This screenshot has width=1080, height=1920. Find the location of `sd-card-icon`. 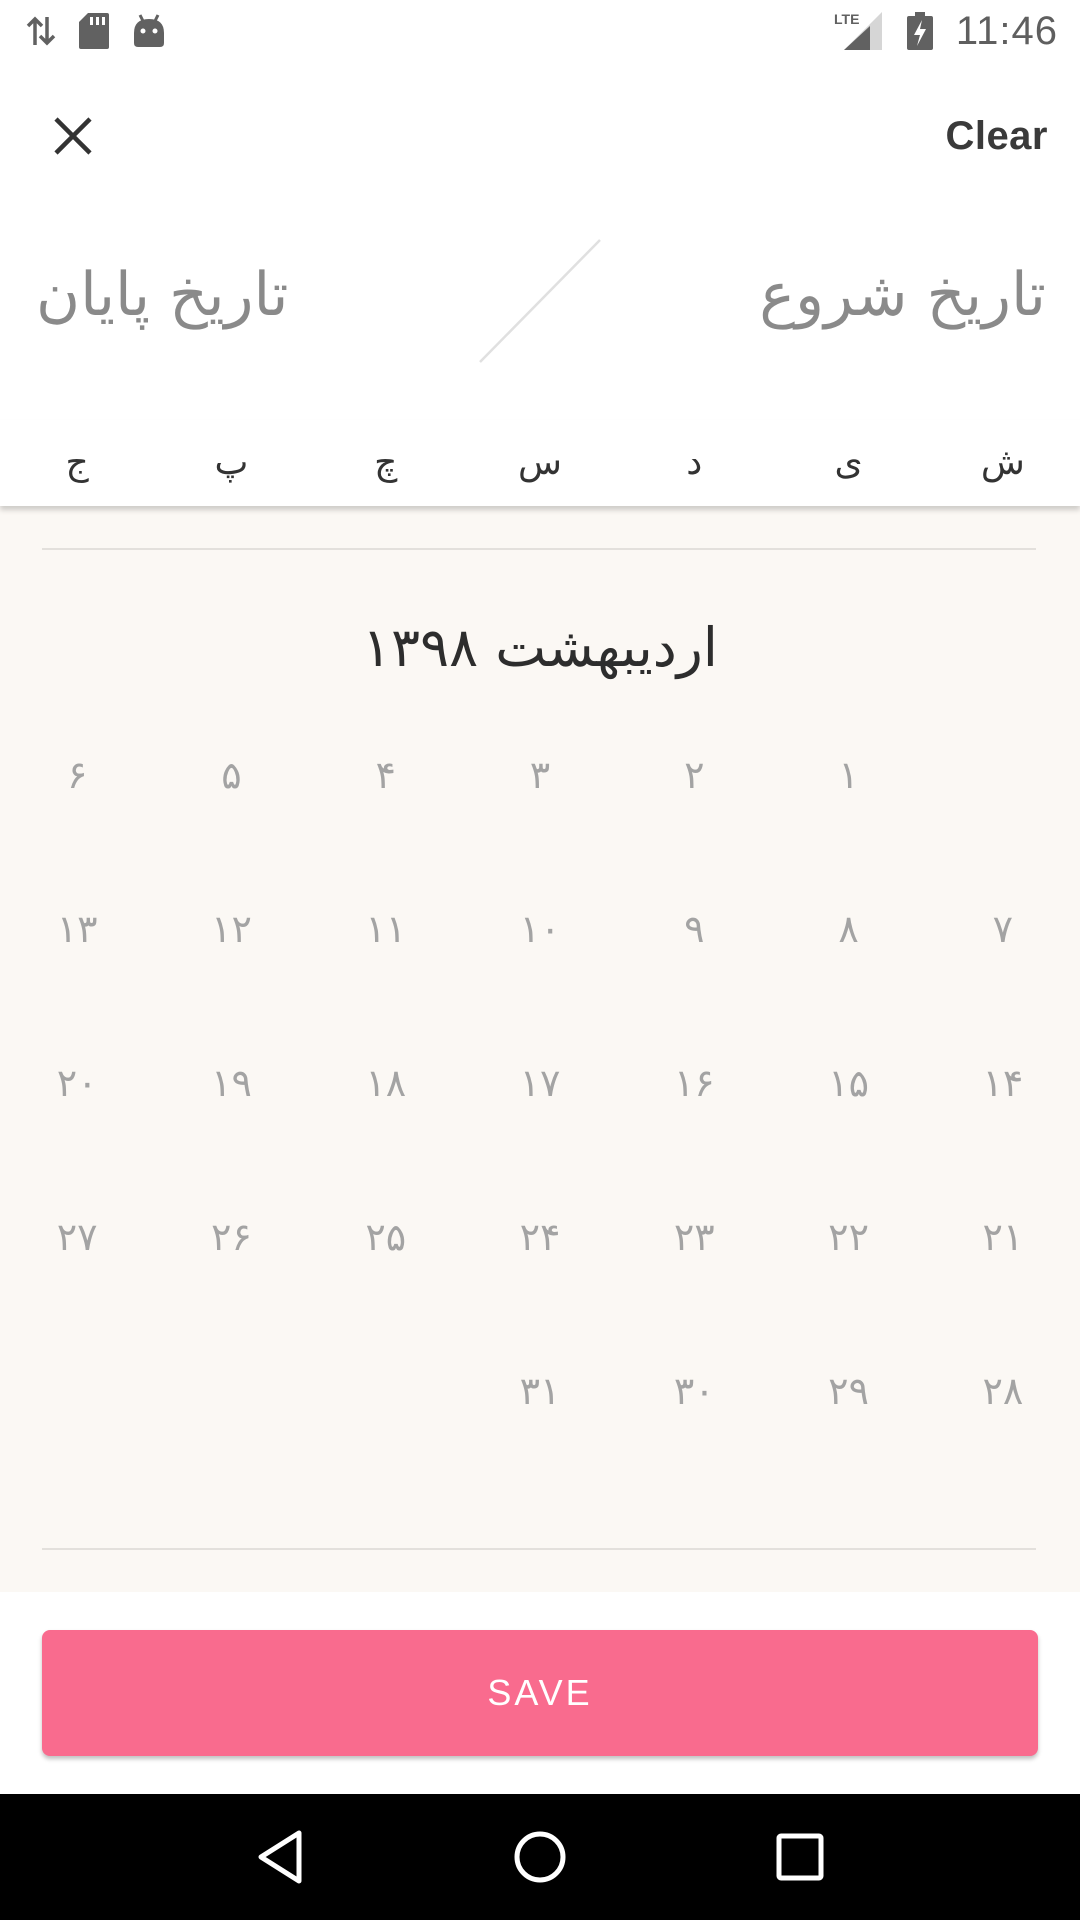

sd-card-icon is located at coordinates (94, 31).